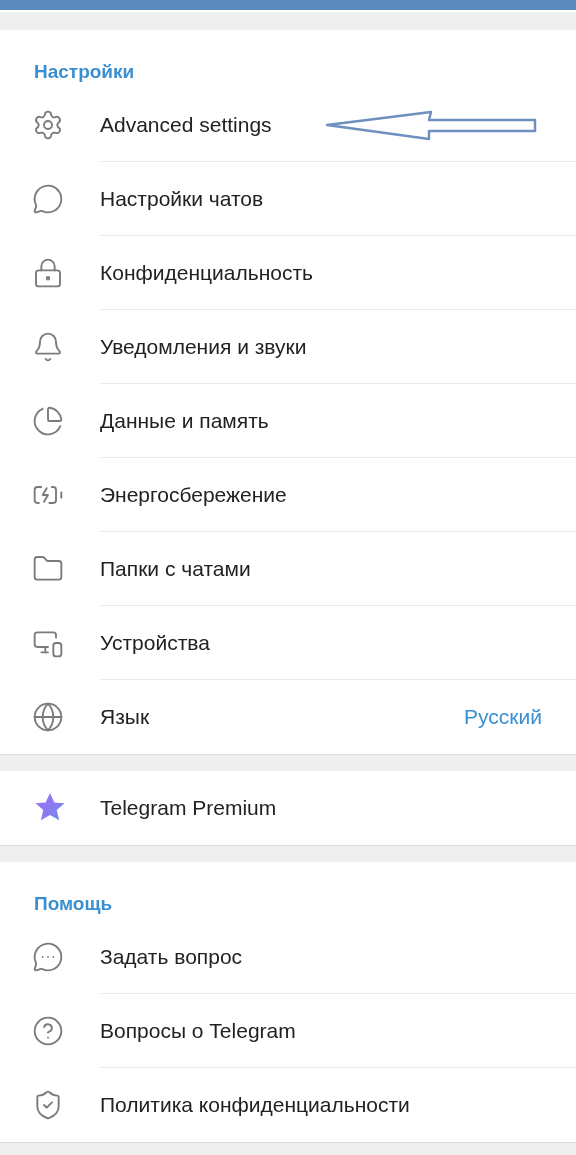 The width and height of the screenshot is (576, 1155). What do you see at coordinates (48, 125) in the screenshot?
I see `settings-icon` at bounding box center [48, 125].